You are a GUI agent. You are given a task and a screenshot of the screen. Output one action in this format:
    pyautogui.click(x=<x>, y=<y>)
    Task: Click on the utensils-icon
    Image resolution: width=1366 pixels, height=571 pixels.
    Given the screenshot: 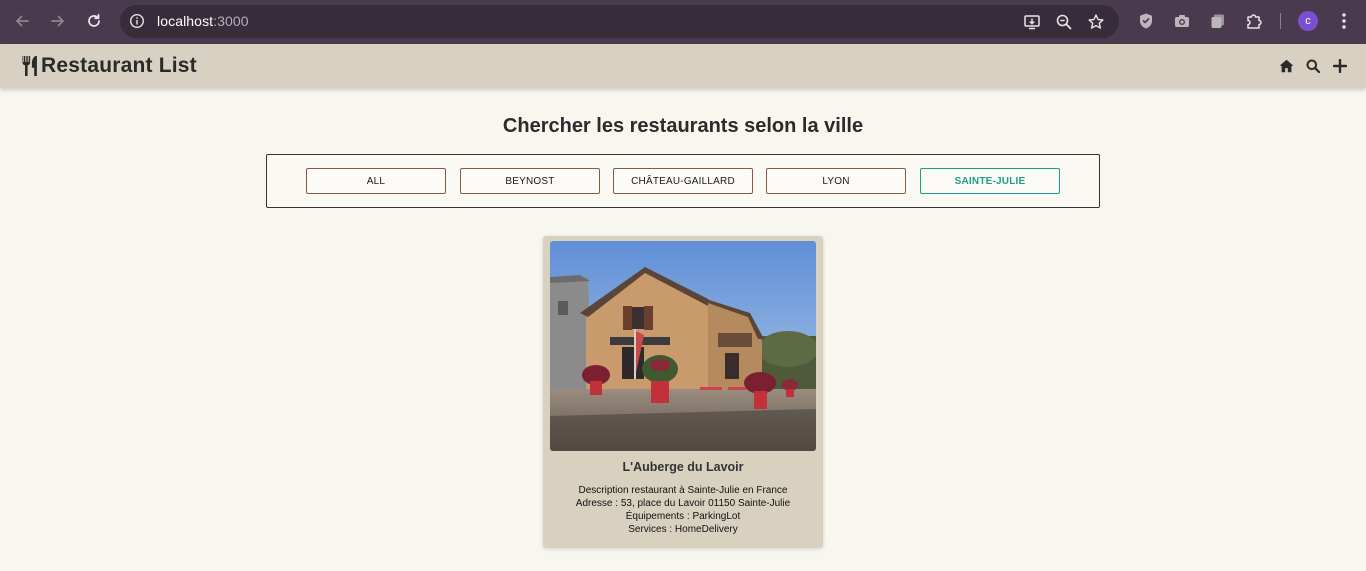 What is the action you would take?
    pyautogui.click(x=29, y=66)
    